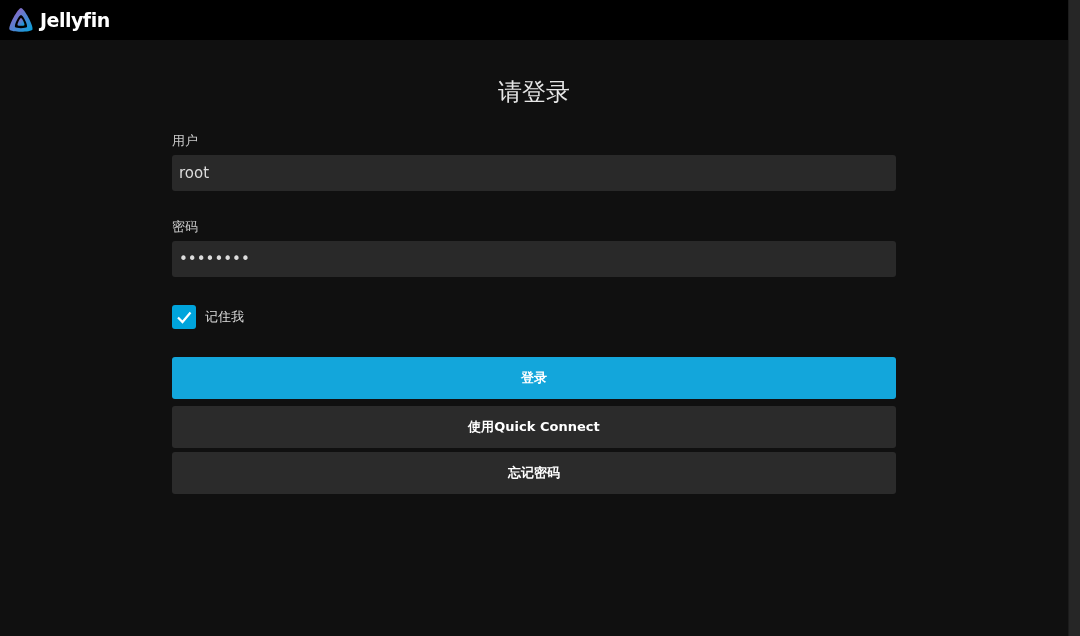 Image resolution: width=1080 pixels, height=636 pixels. Describe the element at coordinates (534, 427) in the screenshot. I see `action-button: 使用Quick Connect` at that location.